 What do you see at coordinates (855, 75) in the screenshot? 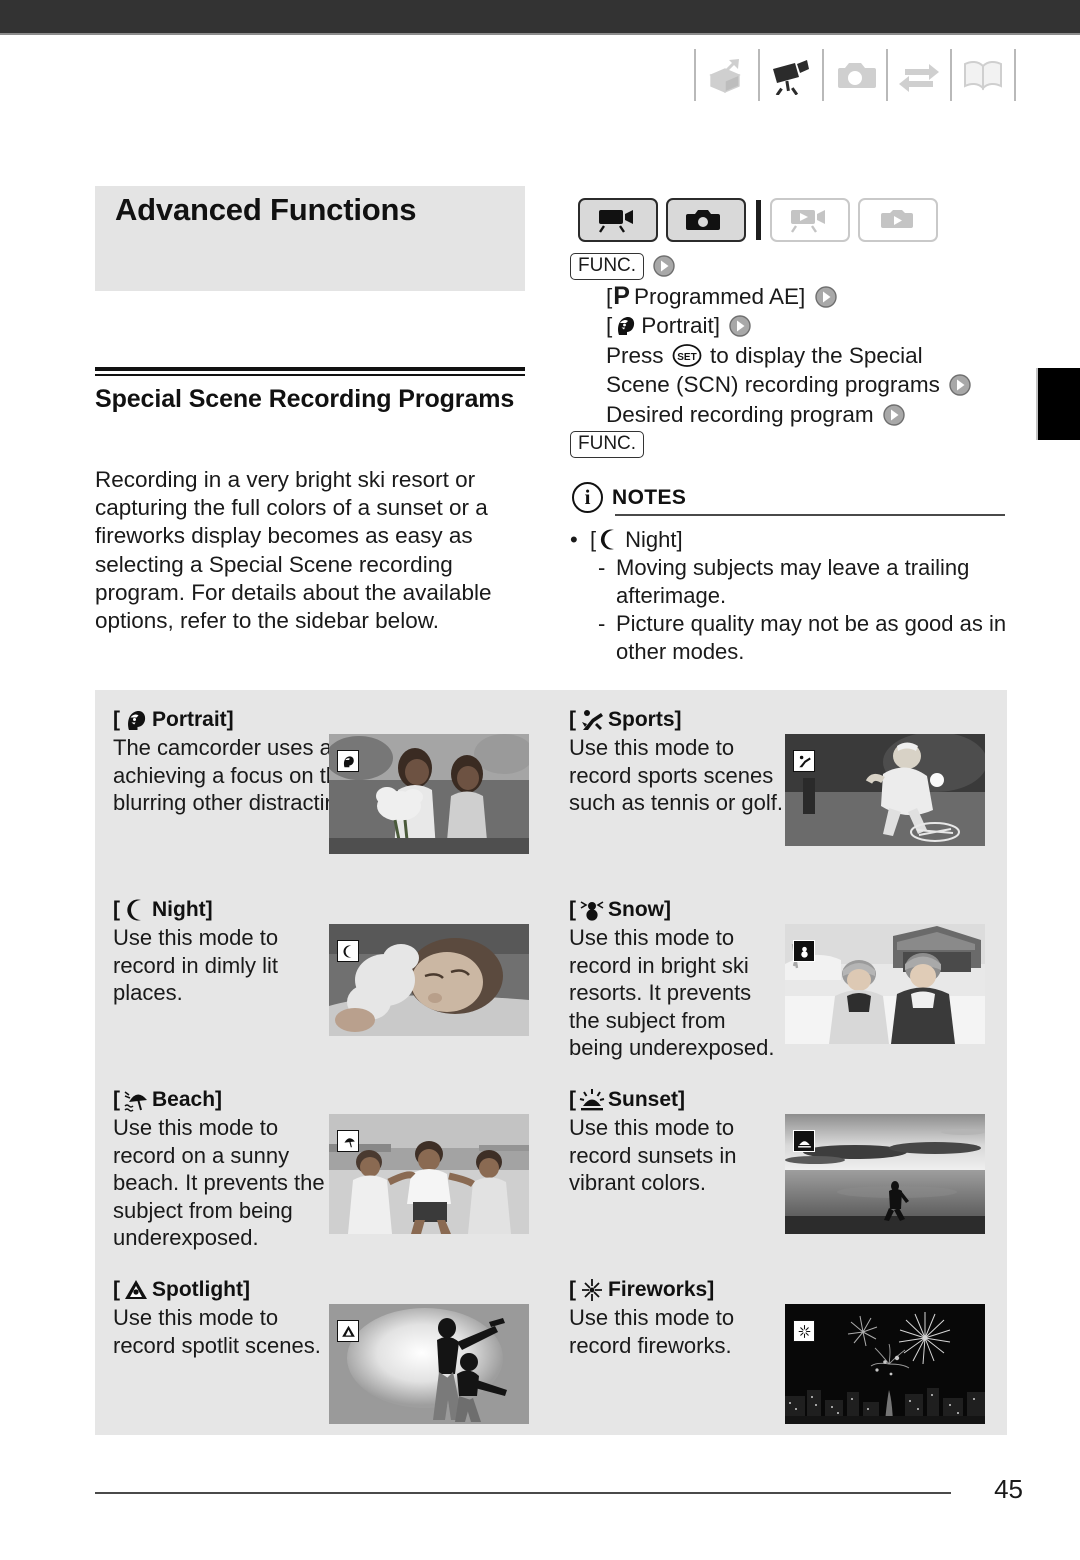
I see `header-icon-strip` at bounding box center [855, 75].